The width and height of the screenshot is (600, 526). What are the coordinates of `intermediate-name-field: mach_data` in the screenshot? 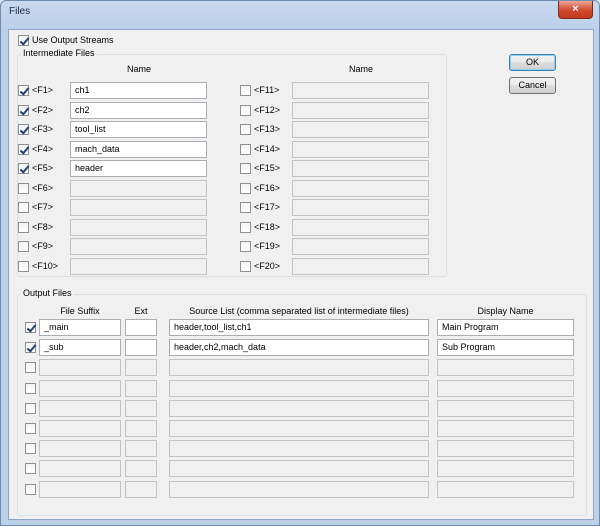 It's located at (138, 149).